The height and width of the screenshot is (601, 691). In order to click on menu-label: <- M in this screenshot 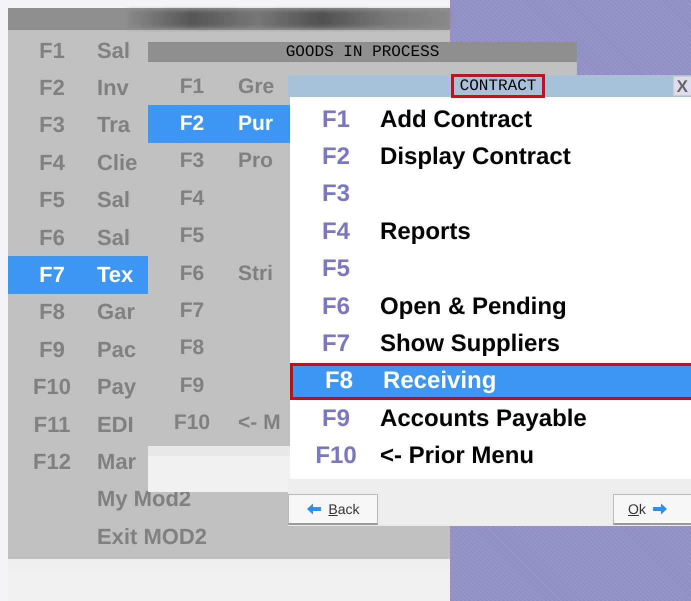, I will do `click(259, 423)`.